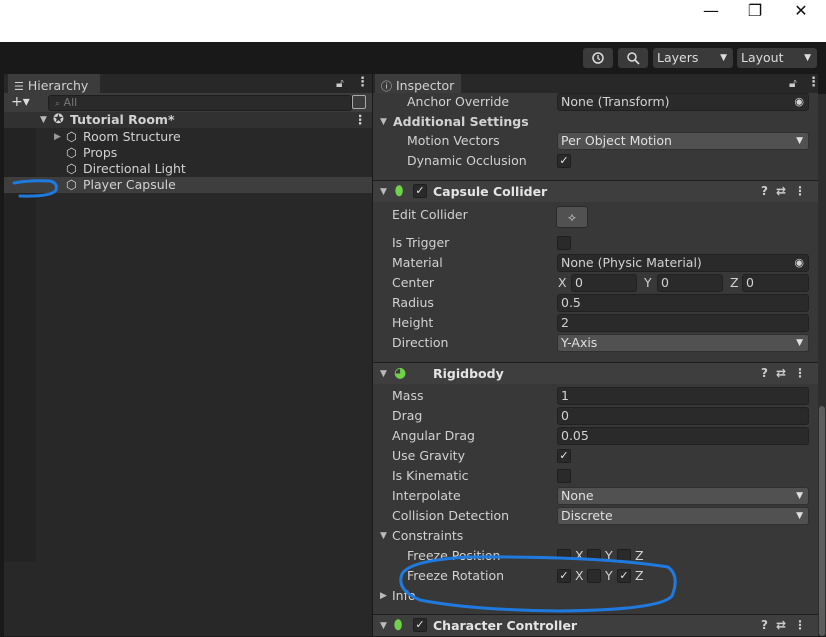 Image resolution: width=826 pixels, height=637 pixels. Describe the element at coordinates (598, 58) in the screenshot. I see `history-icon` at that location.